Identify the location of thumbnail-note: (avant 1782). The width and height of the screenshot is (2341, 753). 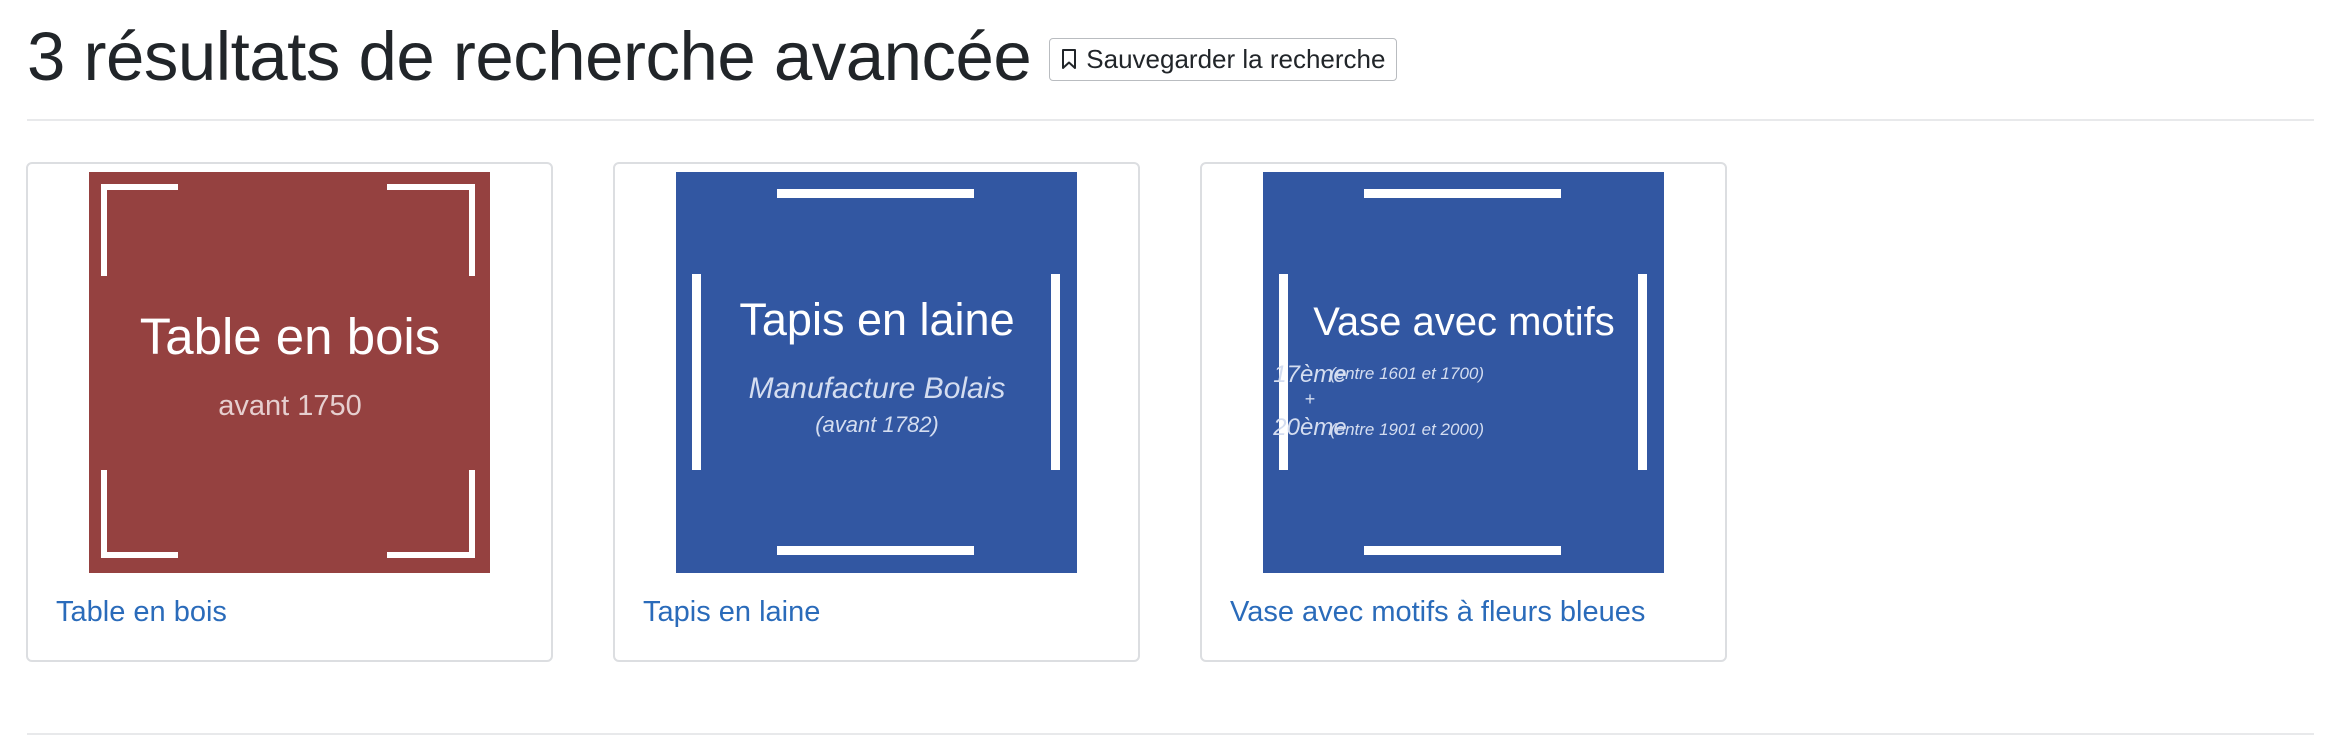
(877, 424).